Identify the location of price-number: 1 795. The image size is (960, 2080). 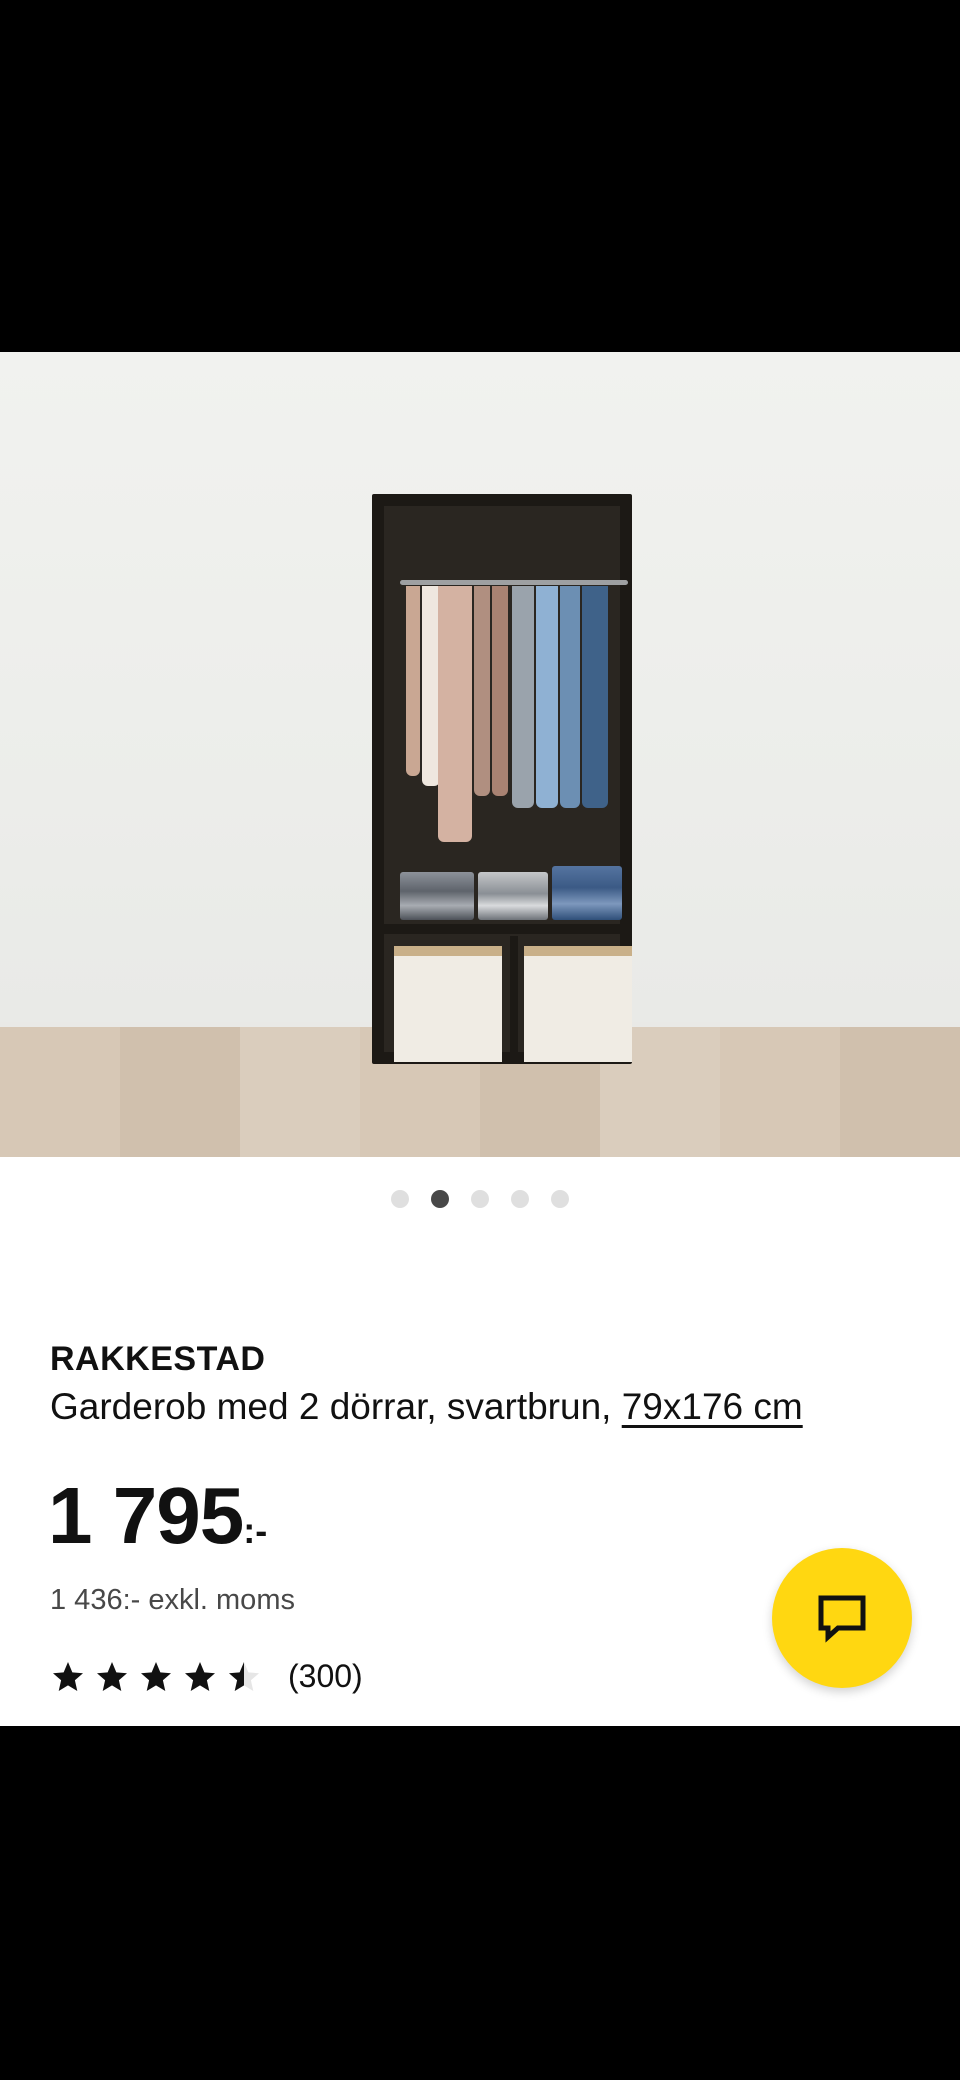
(146, 1515).